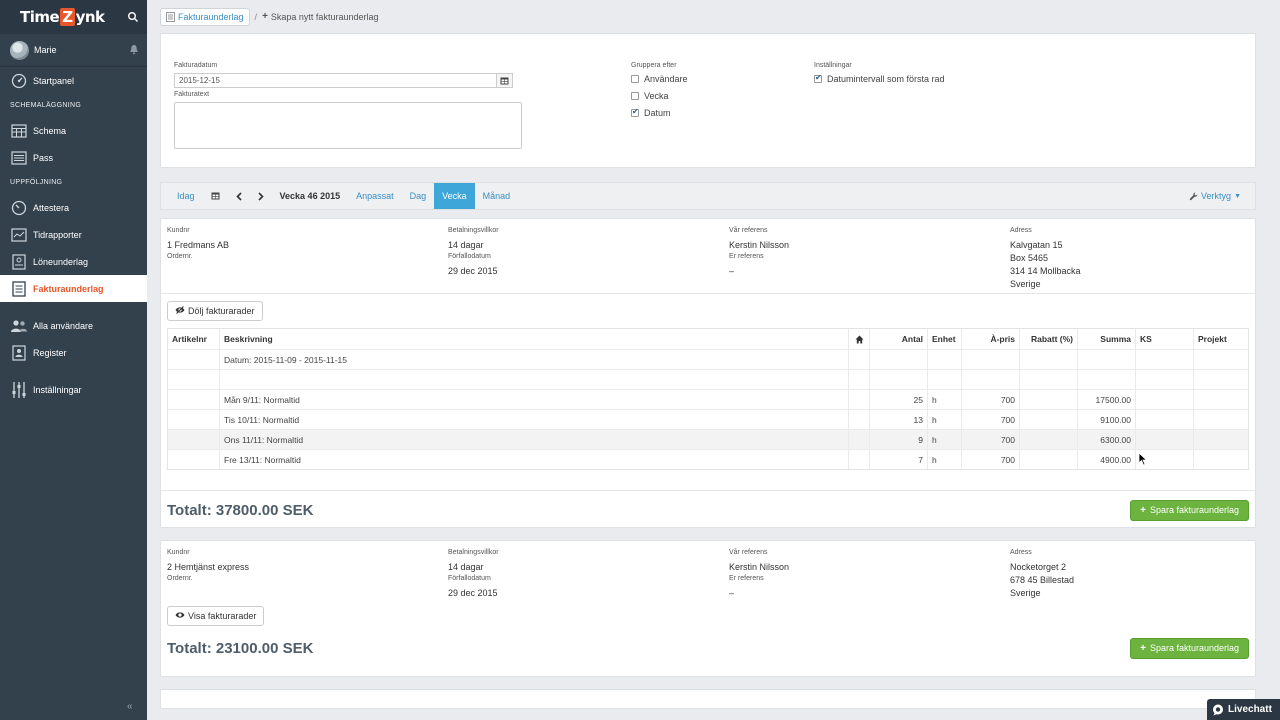 The height and width of the screenshot is (720, 1280). Describe the element at coordinates (504, 80) in the screenshot. I see `calendar-icon` at that location.